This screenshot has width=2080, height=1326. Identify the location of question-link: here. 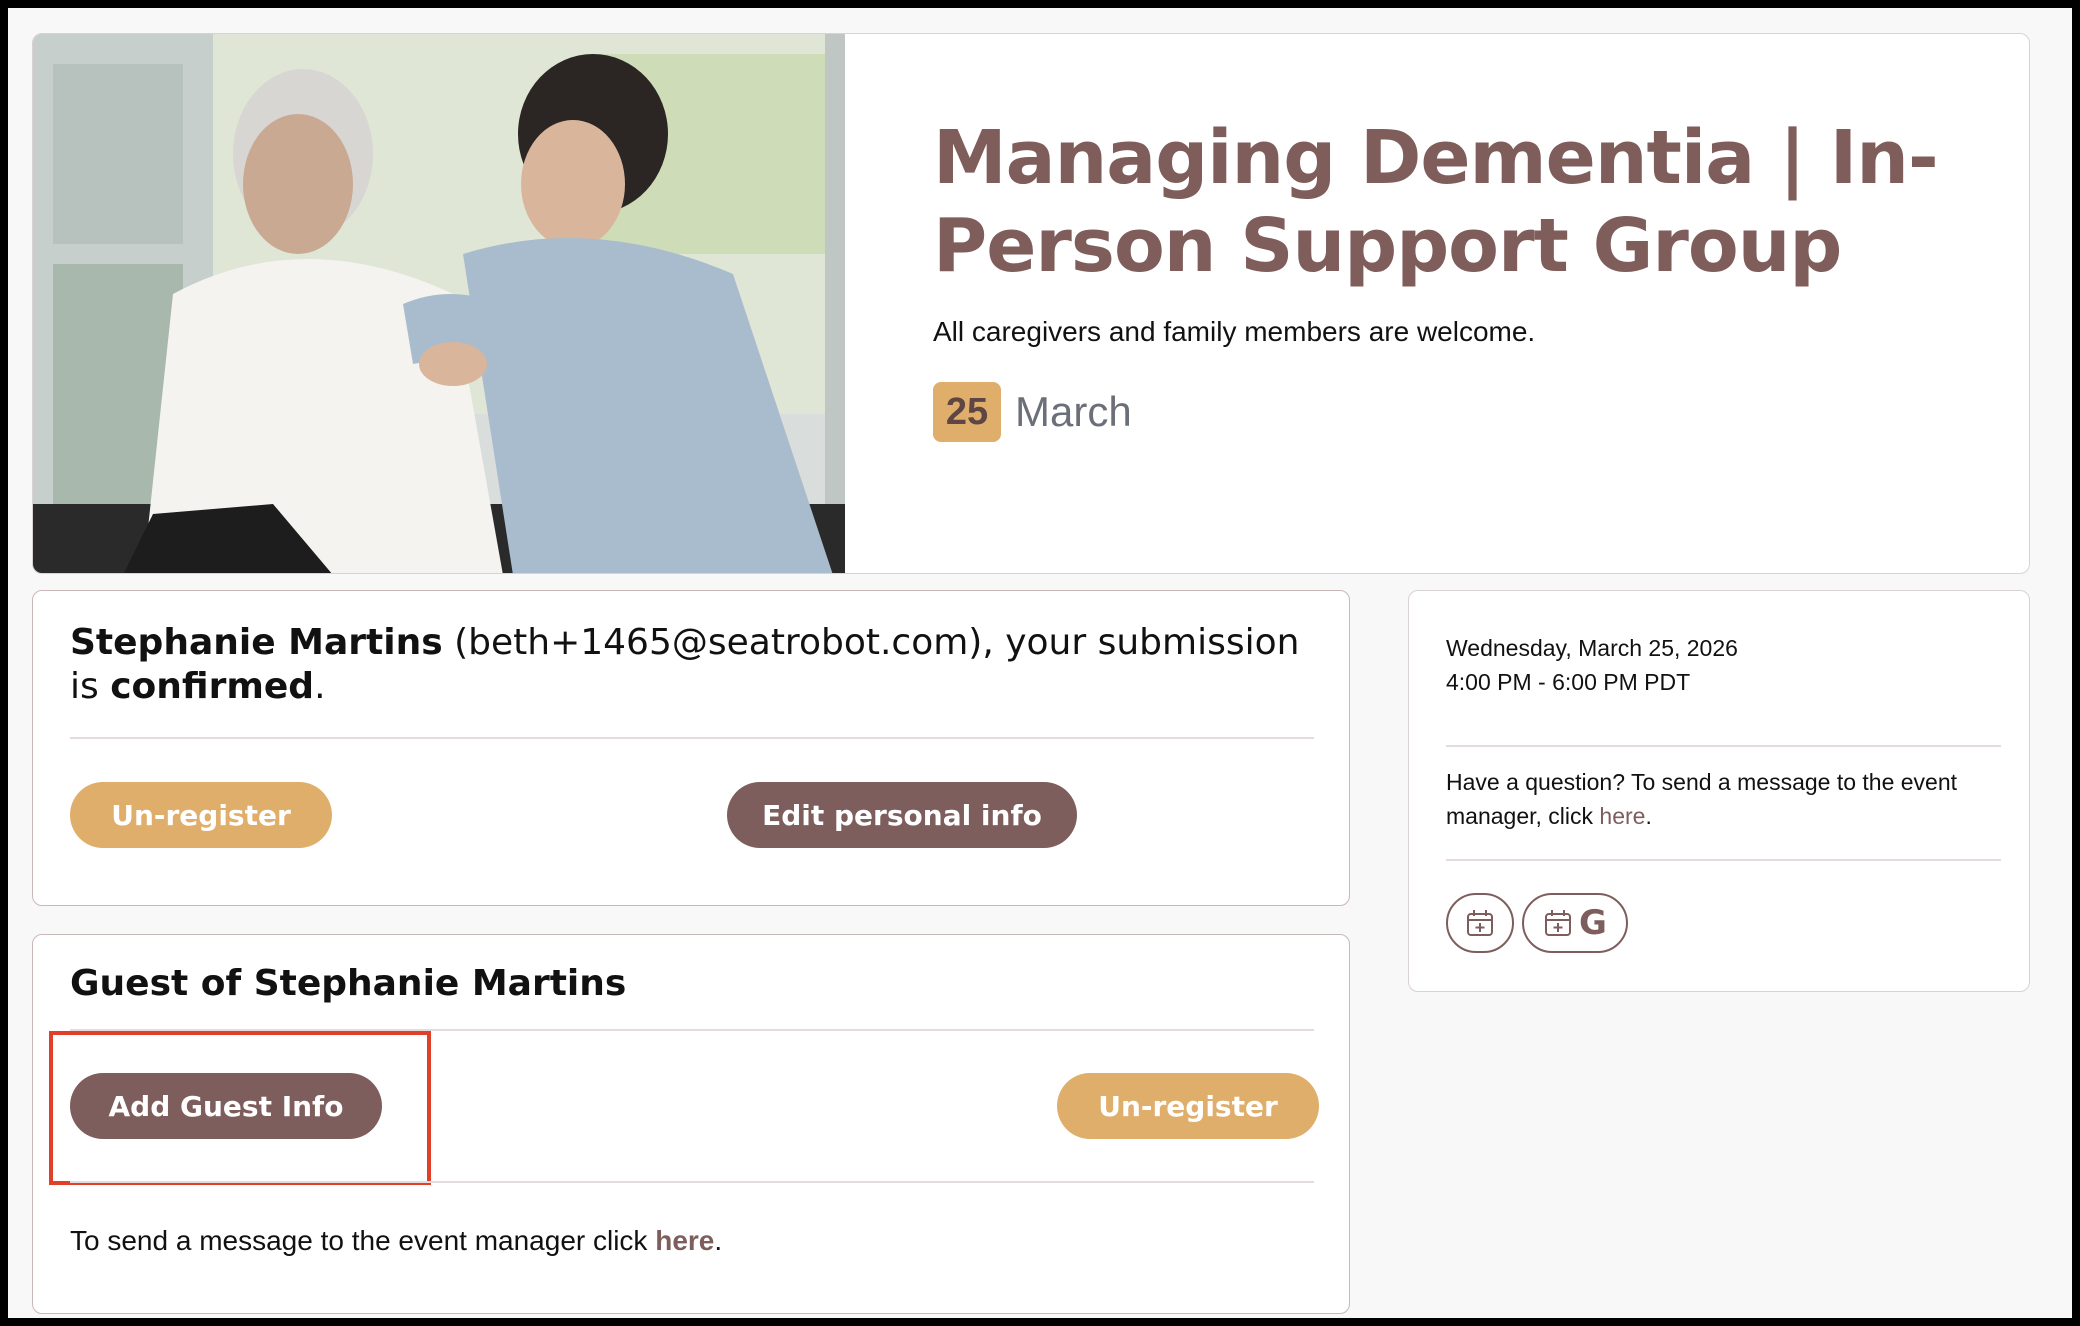
(1622, 816).